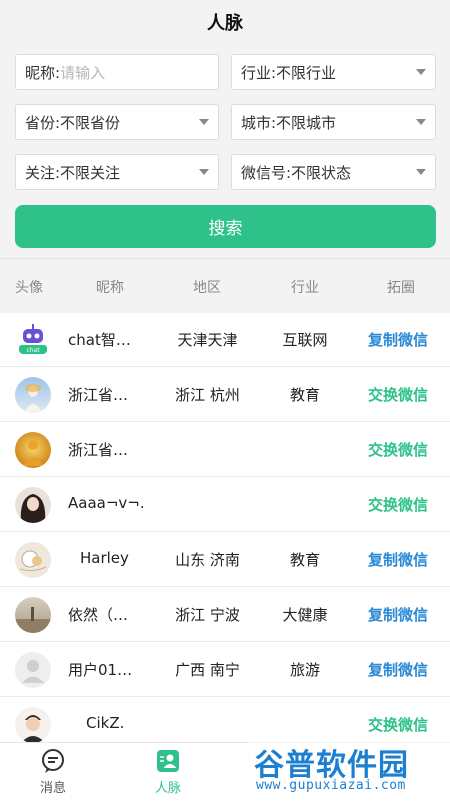 The image size is (450, 801). I want to click on message-icon, so click(53, 761).